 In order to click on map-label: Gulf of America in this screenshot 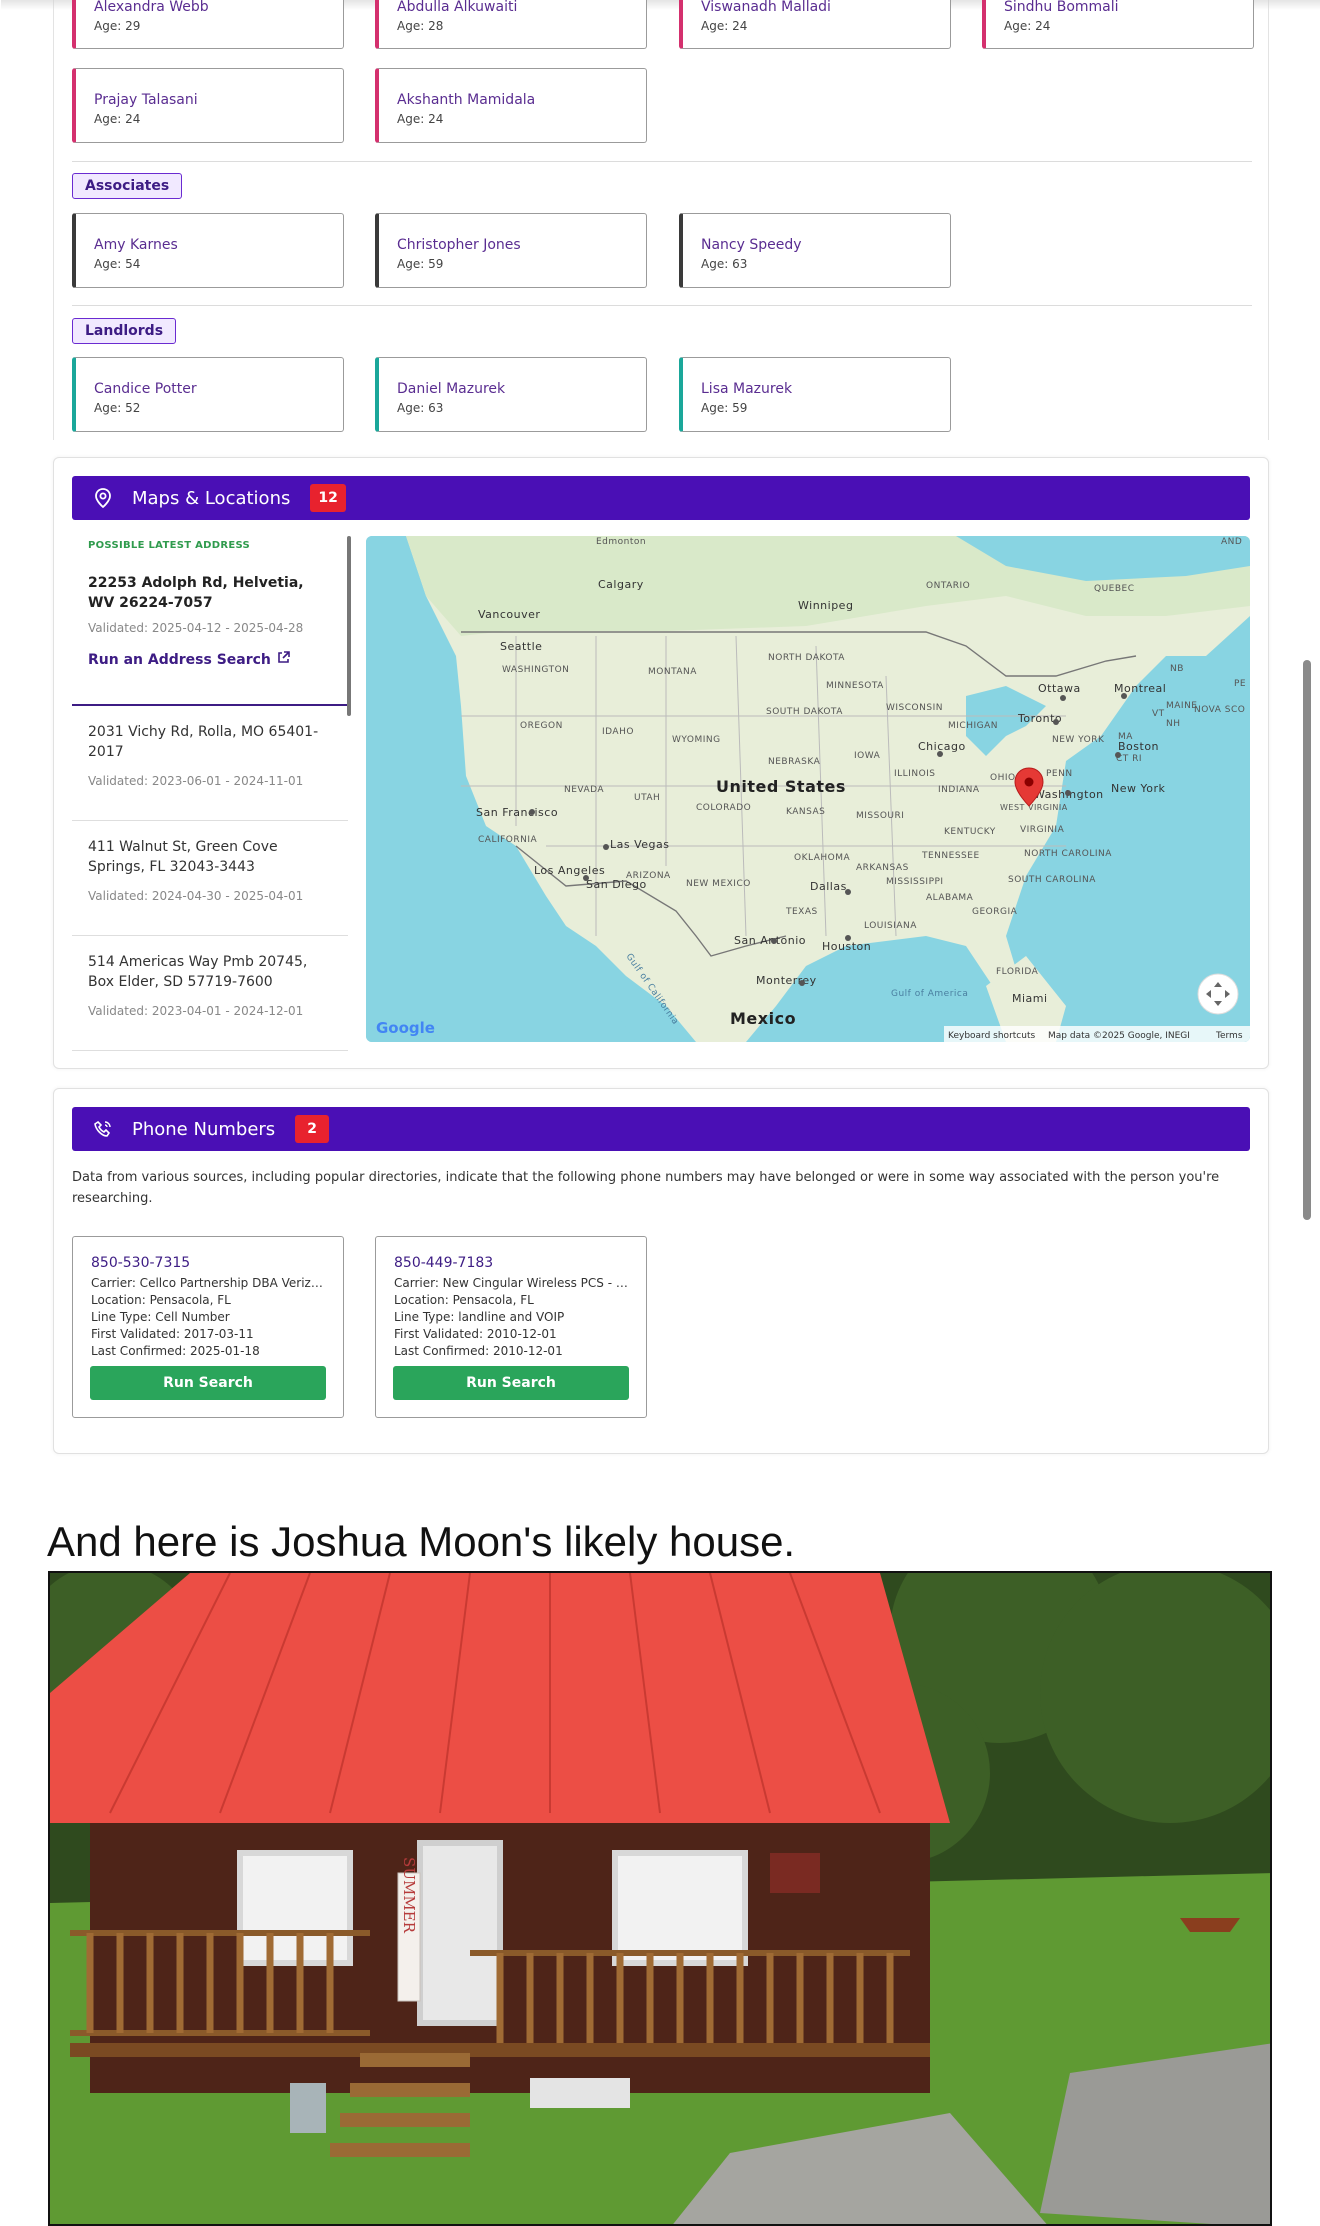, I will do `click(929, 994)`.